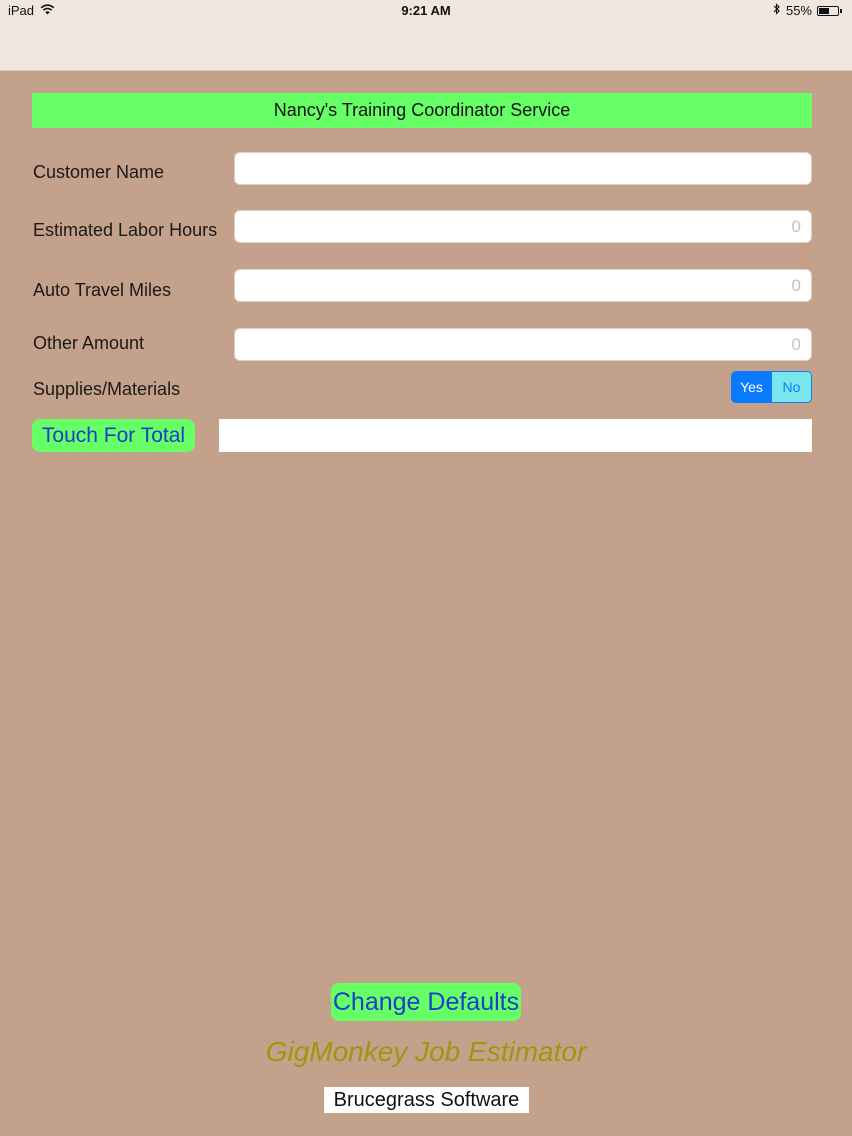  Describe the element at coordinates (125, 230) in the screenshot. I see `labor-hours-label: Estimated Labor Hours` at that location.